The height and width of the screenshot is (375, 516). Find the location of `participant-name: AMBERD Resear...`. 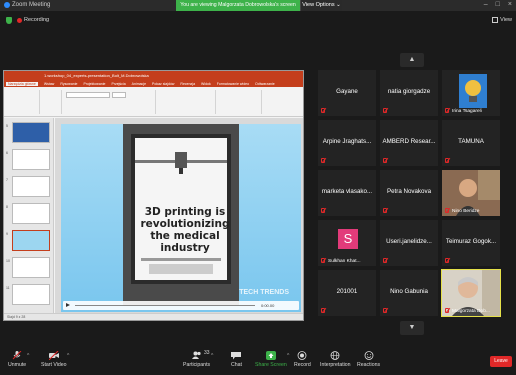

participant-name: AMBERD Resear... is located at coordinates (409, 141).